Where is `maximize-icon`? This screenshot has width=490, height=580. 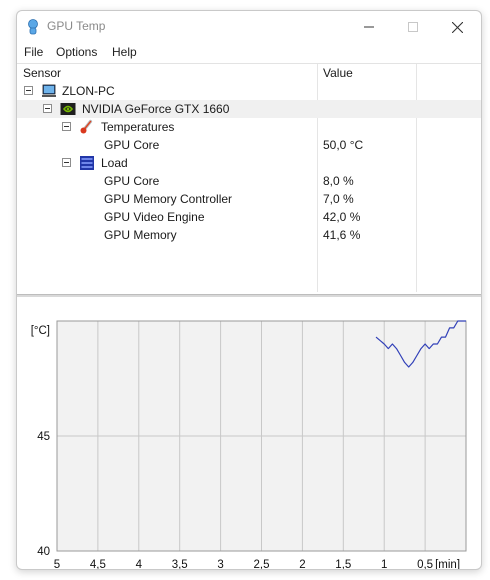 maximize-icon is located at coordinates (413, 27).